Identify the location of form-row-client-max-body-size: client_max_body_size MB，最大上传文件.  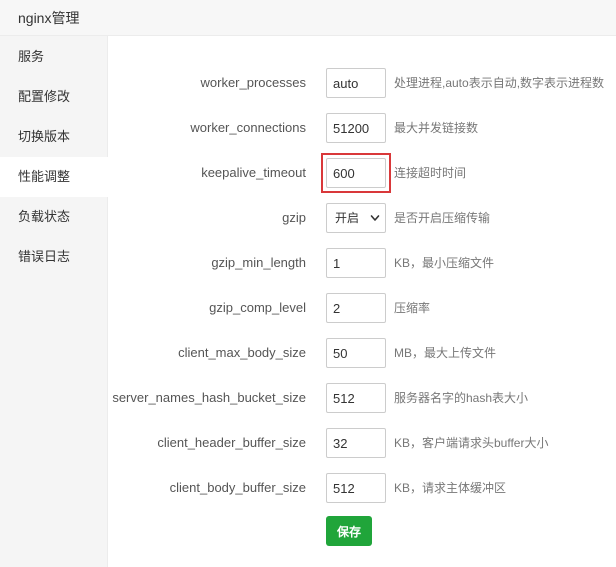
(362, 353).